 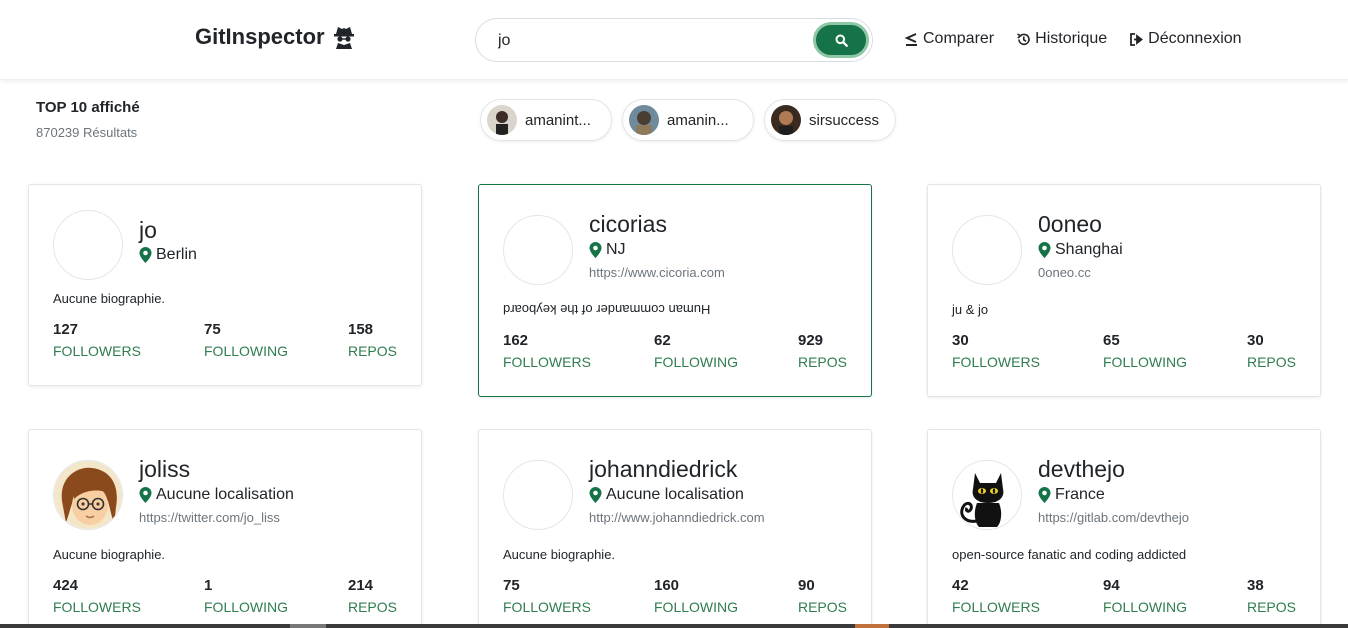 What do you see at coordinates (208, 585) in the screenshot?
I see `following-count: 1` at bounding box center [208, 585].